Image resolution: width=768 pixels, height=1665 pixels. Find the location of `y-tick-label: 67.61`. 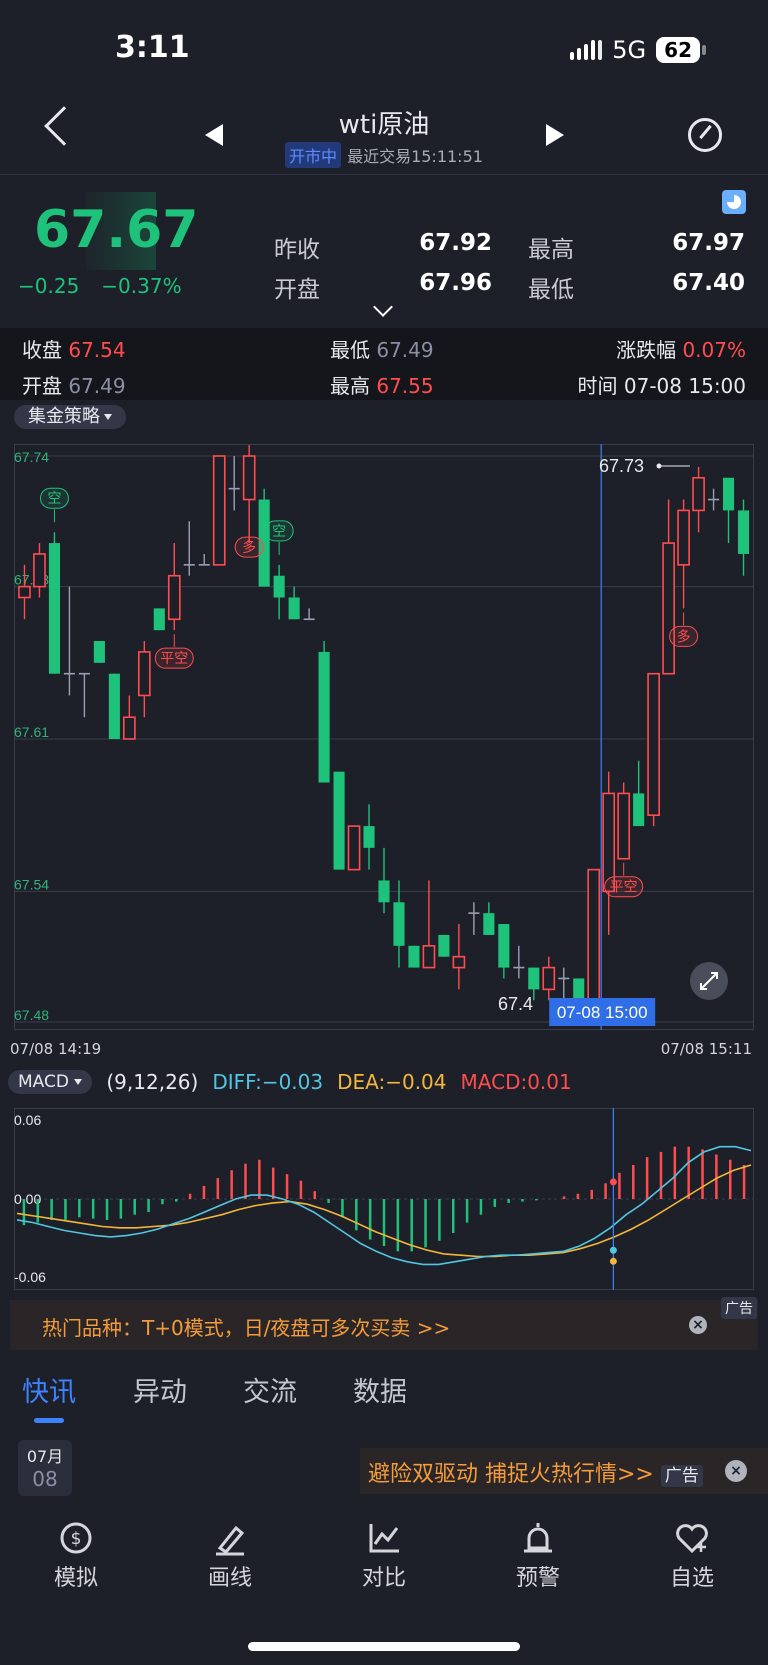

y-tick-label: 67.61 is located at coordinates (31, 732).